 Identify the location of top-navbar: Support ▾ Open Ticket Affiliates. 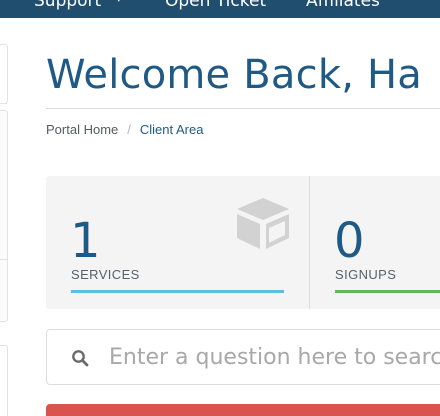
(220, 9).